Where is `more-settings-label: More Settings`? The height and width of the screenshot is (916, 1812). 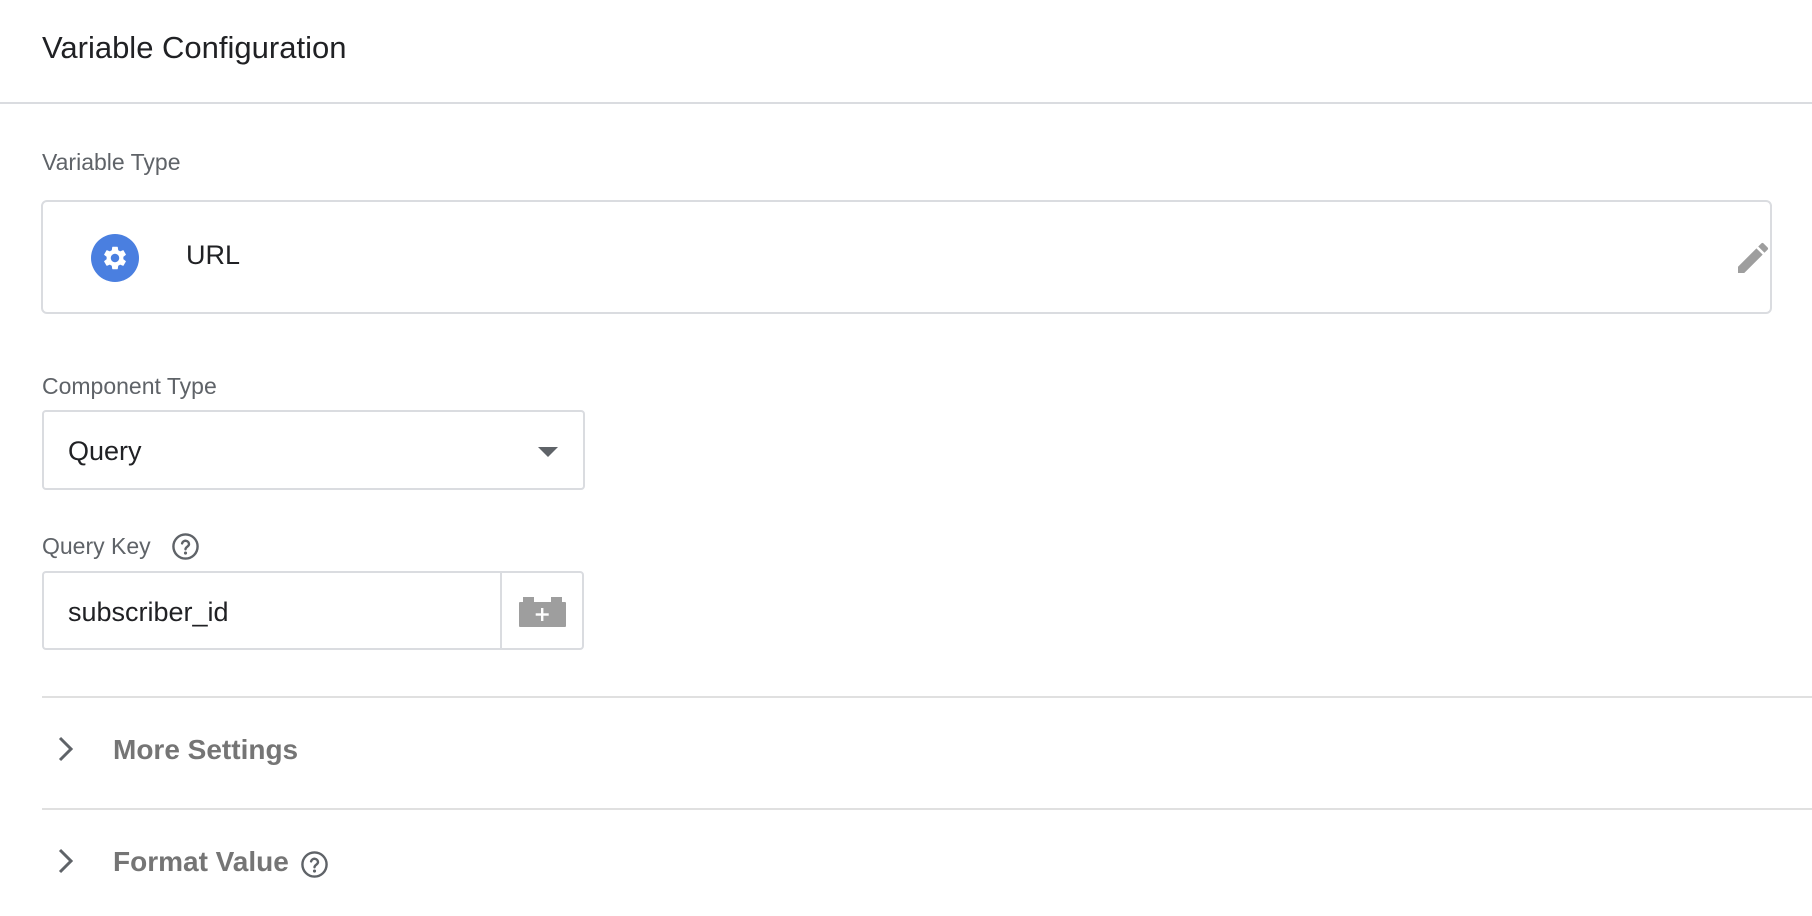
more-settings-label: More Settings is located at coordinates (206, 749).